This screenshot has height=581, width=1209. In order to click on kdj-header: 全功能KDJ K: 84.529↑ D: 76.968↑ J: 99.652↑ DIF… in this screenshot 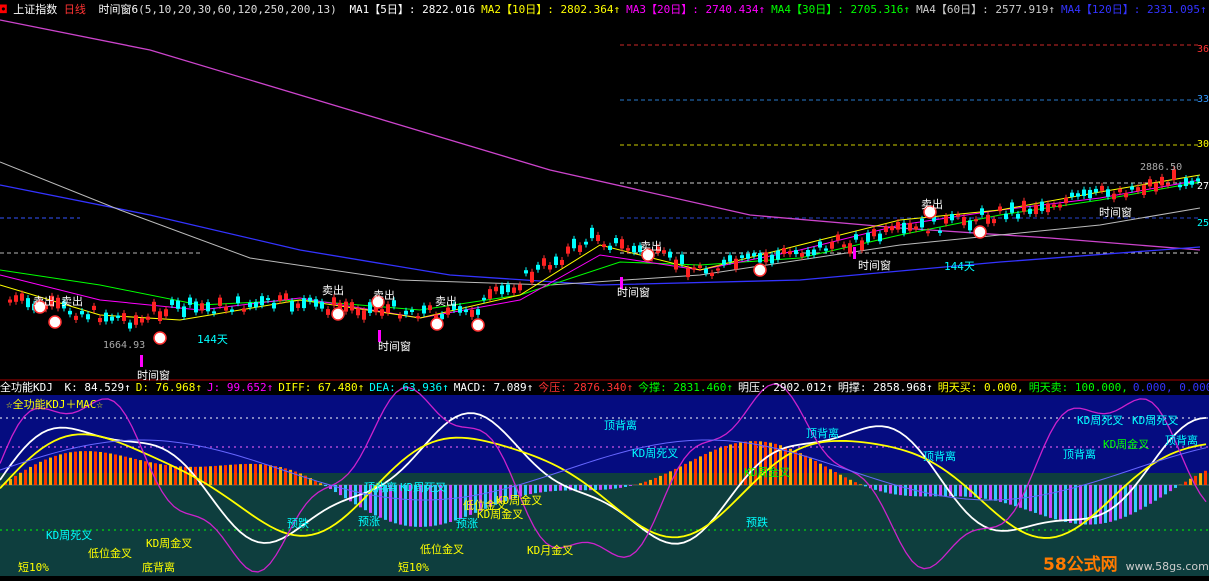, I will do `click(604, 388)`.